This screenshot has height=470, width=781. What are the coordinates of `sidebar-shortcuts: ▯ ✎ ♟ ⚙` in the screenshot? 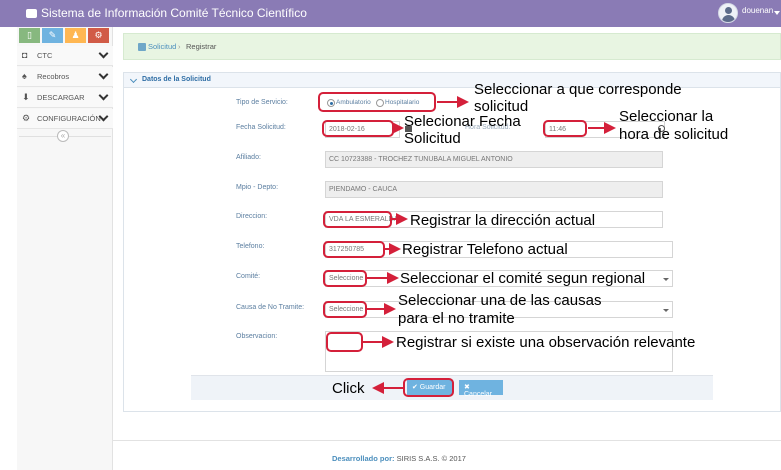 It's located at (65, 35).